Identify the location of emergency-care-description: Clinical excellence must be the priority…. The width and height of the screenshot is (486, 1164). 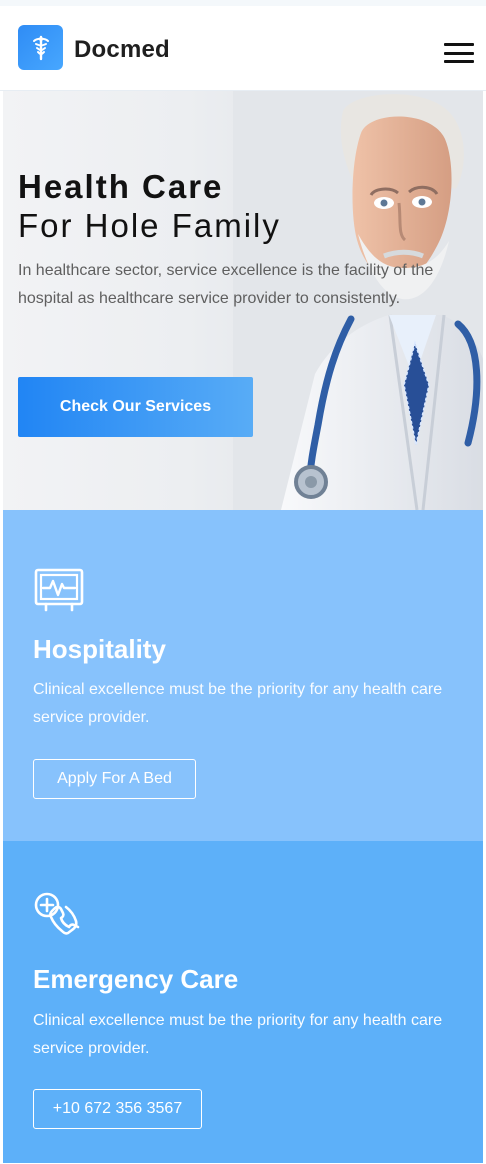
(238, 1034).